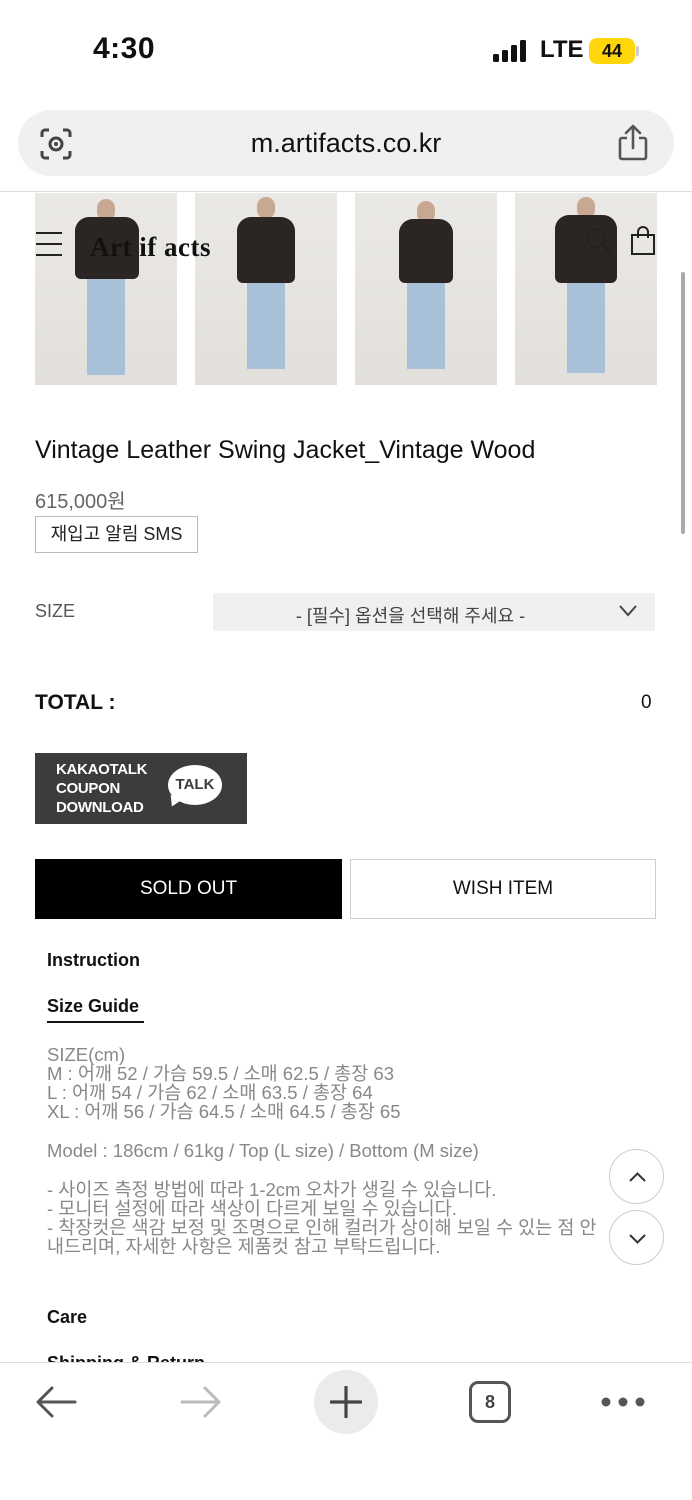 The width and height of the screenshot is (692, 1500). I want to click on size-guide-line: L : 어깨 54 / 가슴 62 / 소매 63.5 / 총장 64, so click(210, 1092).